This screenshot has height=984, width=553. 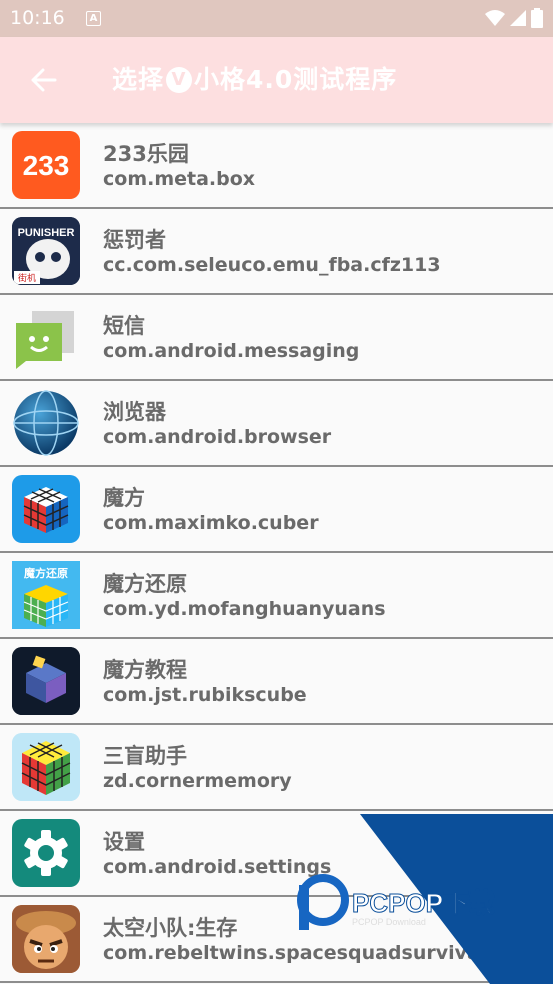 I want to click on messaging-icon, so click(x=46, y=337).